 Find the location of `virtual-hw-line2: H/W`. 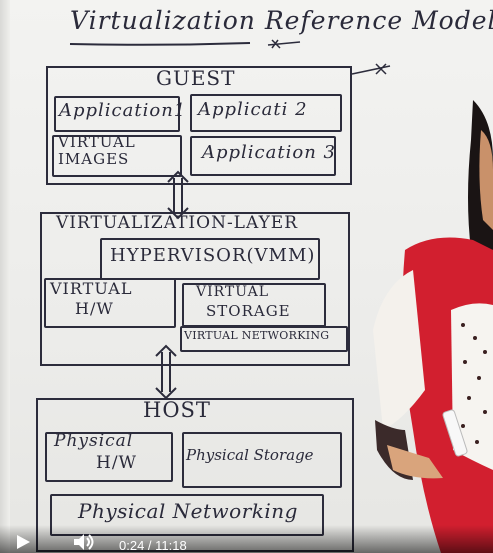

virtual-hw-line2: H/W is located at coordinates (94, 308).